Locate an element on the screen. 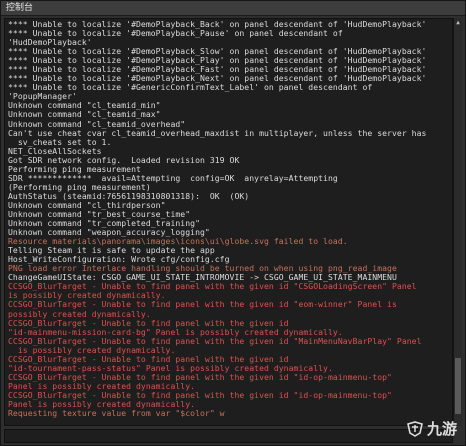 The image size is (466, 446). console-command-input is located at coordinates (228, 436).